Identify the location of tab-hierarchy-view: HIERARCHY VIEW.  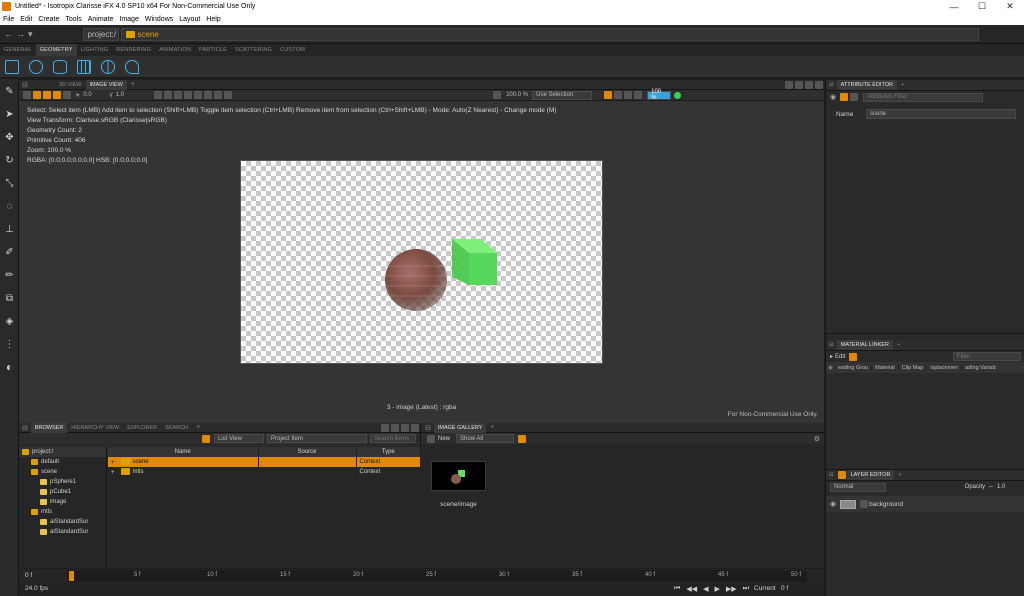
(95, 428).